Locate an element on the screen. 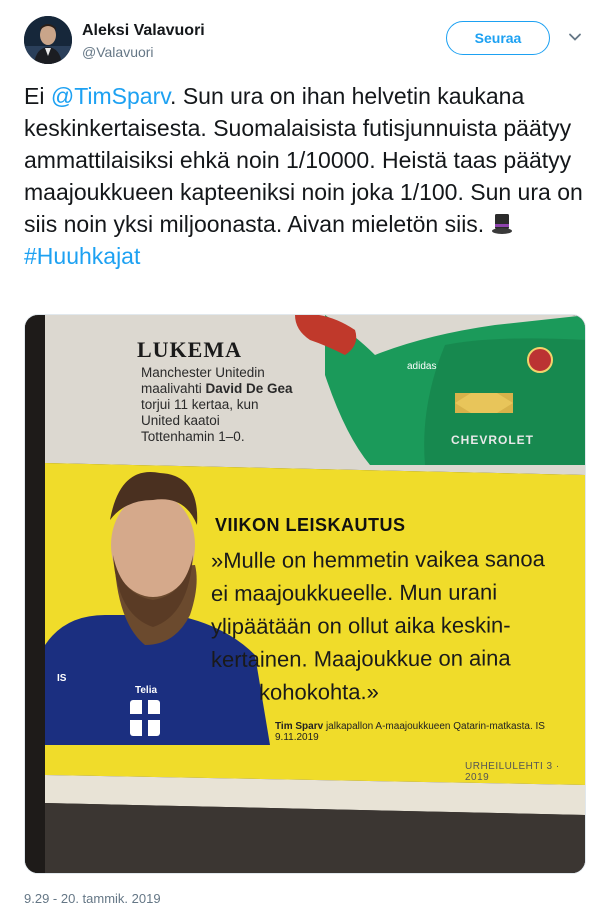 The image size is (615, 915). lukema-line-2b: David De Gea is located at coordinates (249, 388).